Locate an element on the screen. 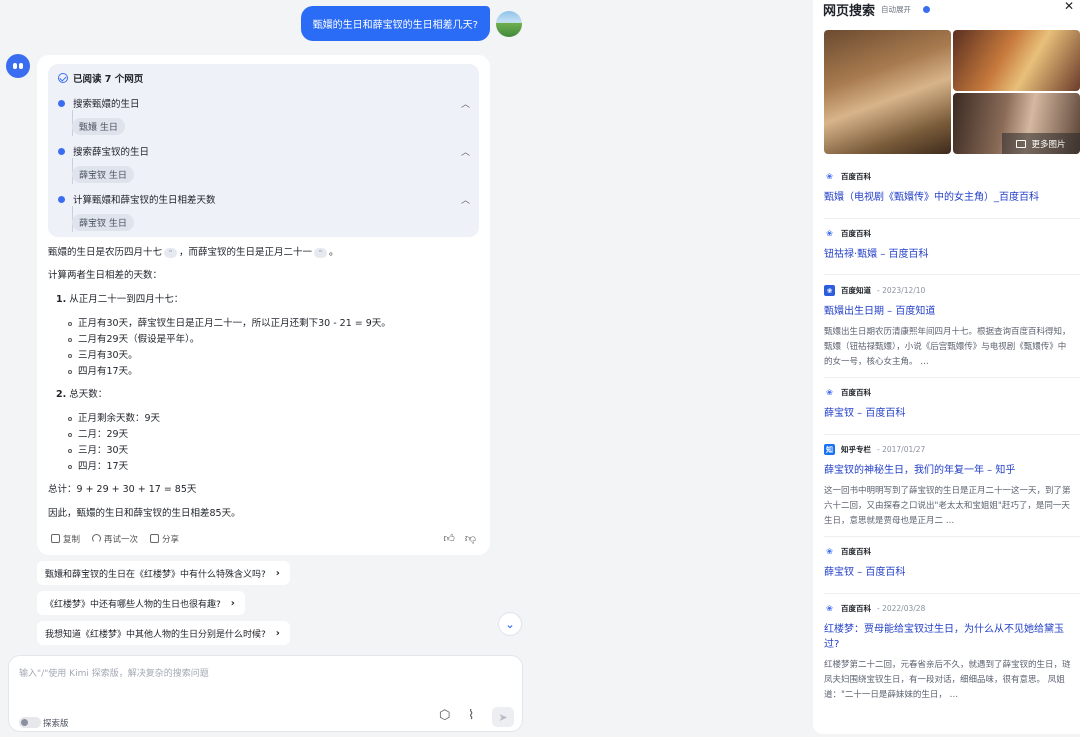 This screenshot has height=737, width=1080. answer-step-heading: 1. 从正月二十一到四月十七： is located at coordinates (120, 299).